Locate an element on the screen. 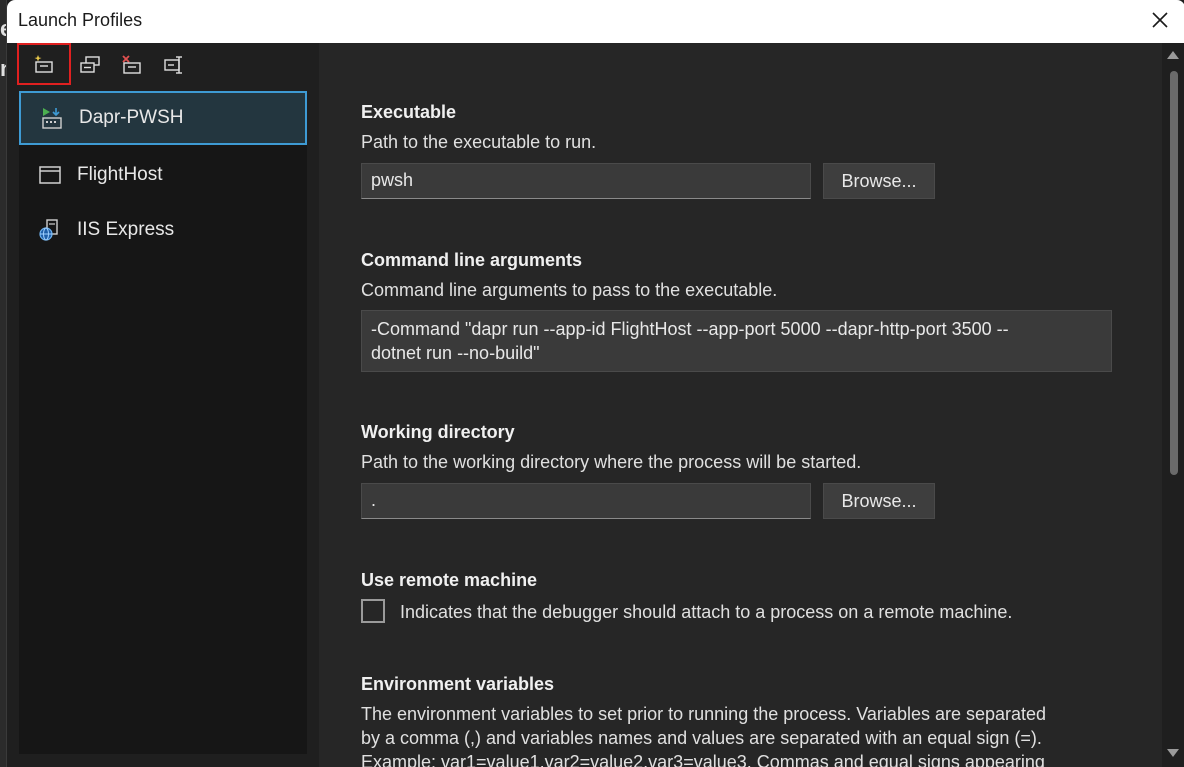  close-icon is located at coordinates (1160, 20).